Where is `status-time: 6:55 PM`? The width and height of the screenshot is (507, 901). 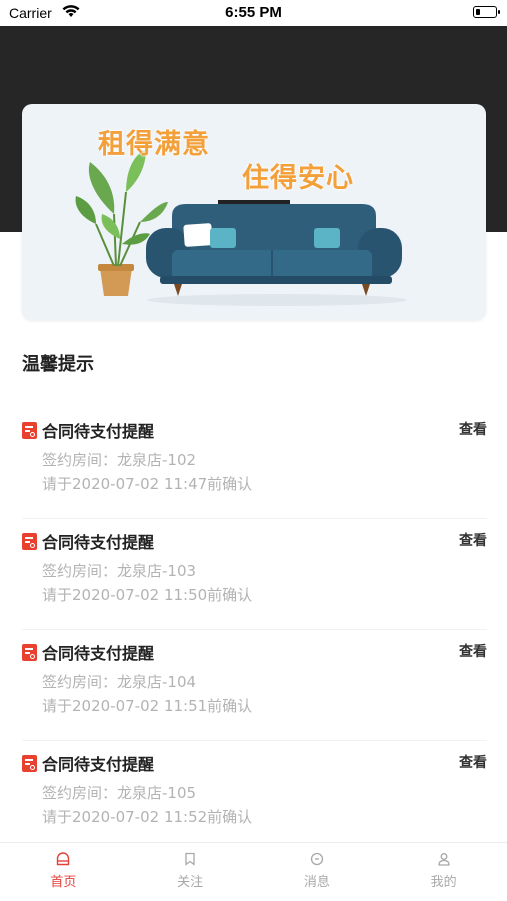
status-time: 6:55 PM is located at coordinates (253, 12).